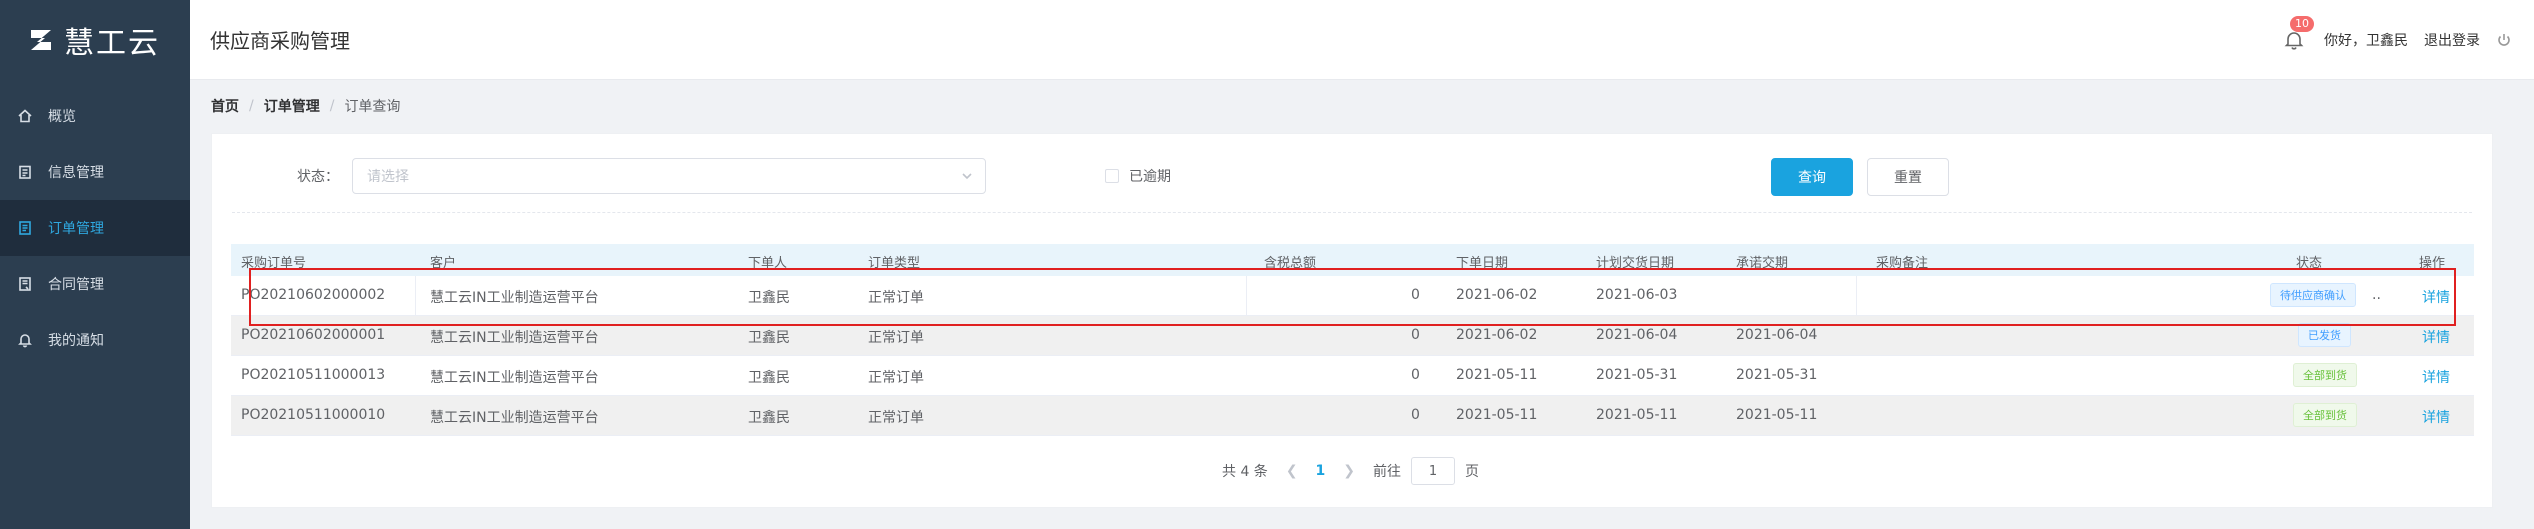 The image size is (2534, 529). I want to click on col-promised-date: 承诺交期, so click(1762, 263).